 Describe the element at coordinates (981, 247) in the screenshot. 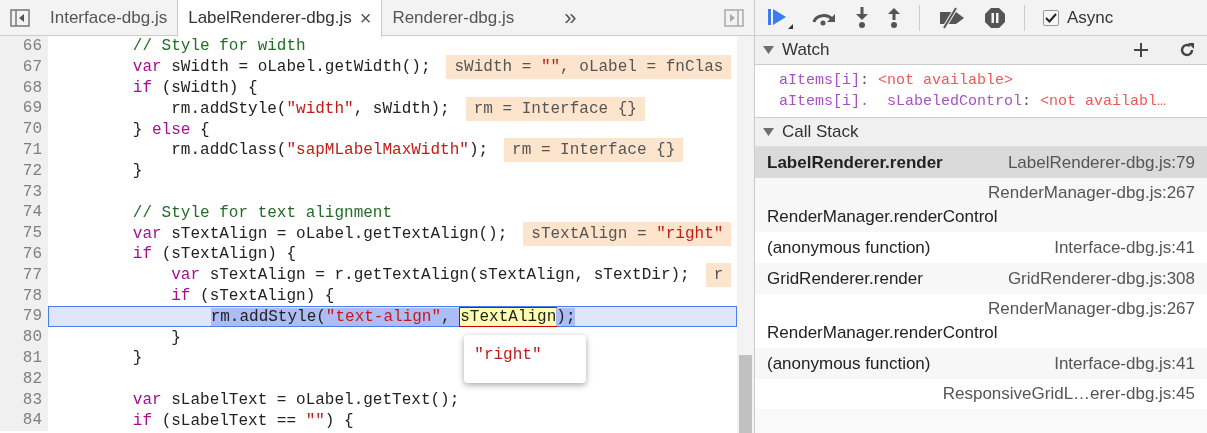

I see `call-stack-frame: (anonymous function) Interface-dbg.js:41` at that location.